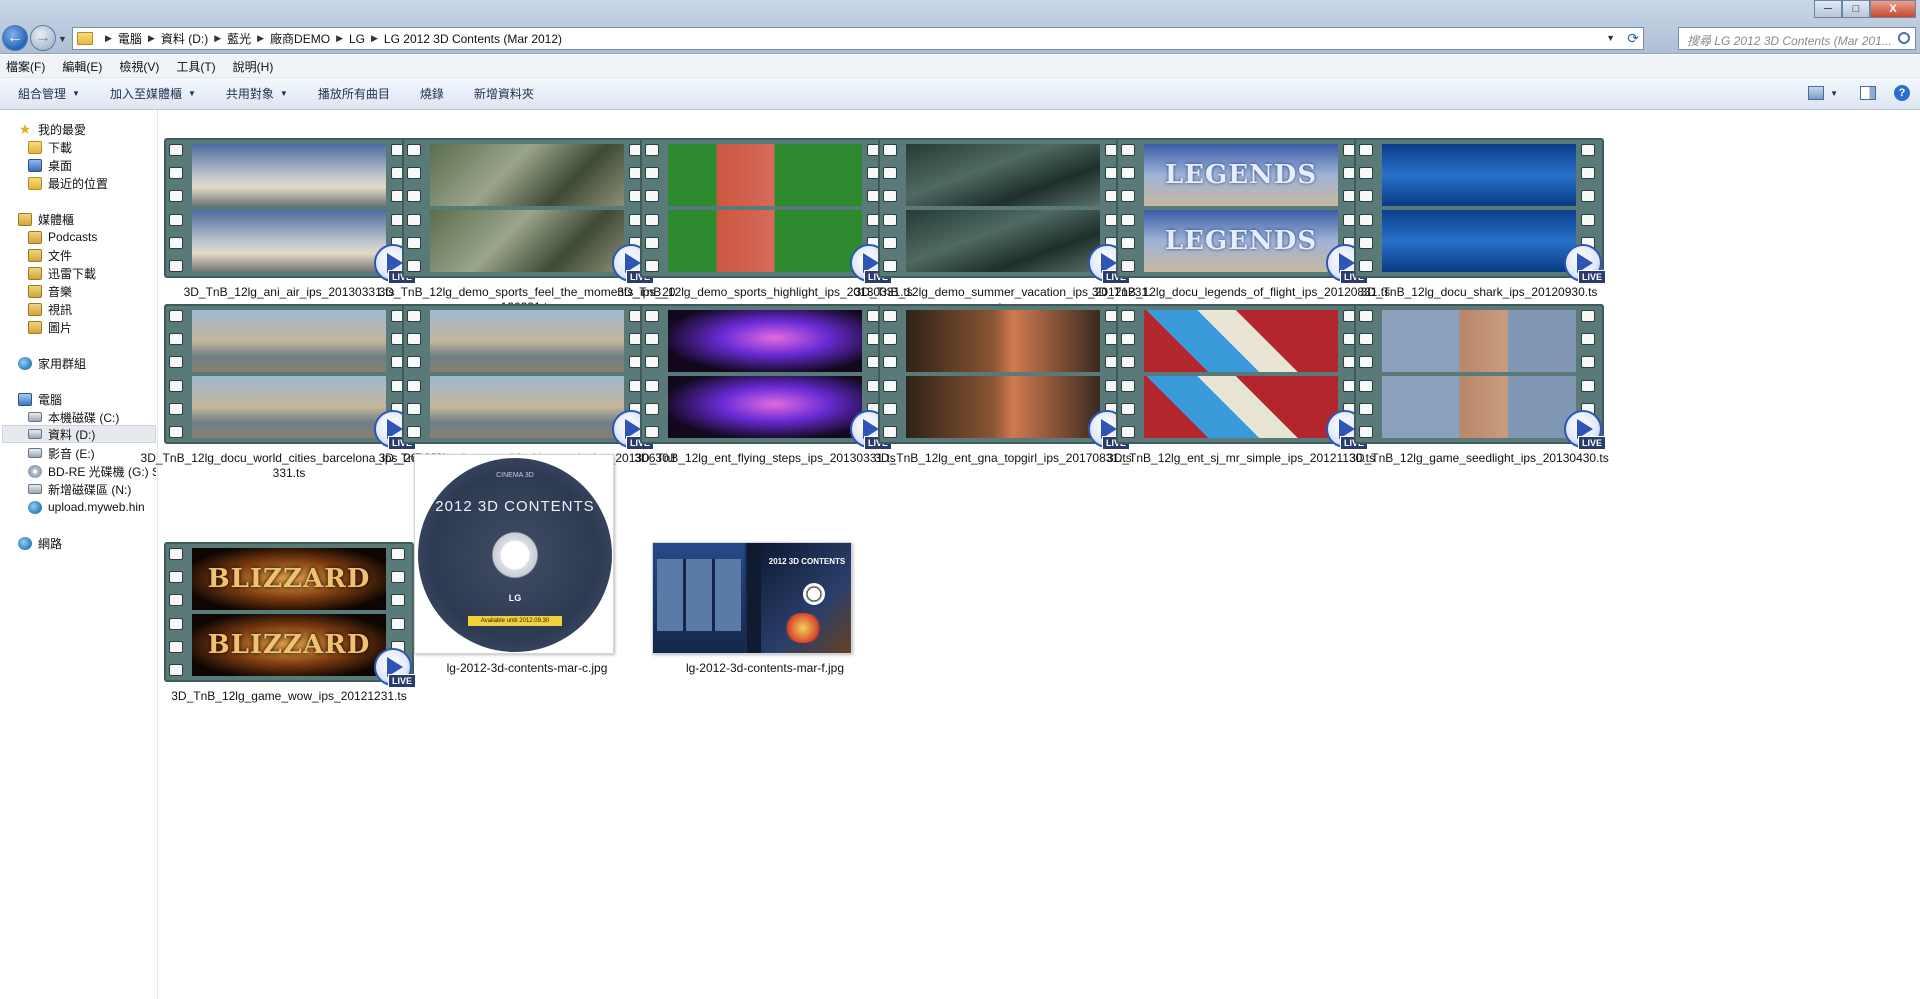 Image resolution: width=1920 pixels, height=999 pixels. Describe the element at coordinates (25, 66) in the screenshot. I see `menu-file: 檔案(F)` at that location.